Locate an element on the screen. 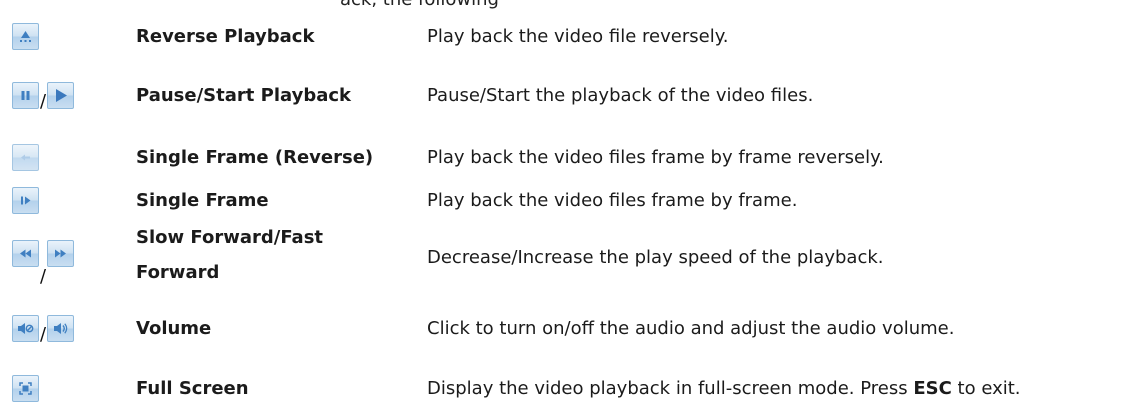 This screenshot has width=1126, height=419. description-text-end: to exit. is located at coordinates (986, 388).